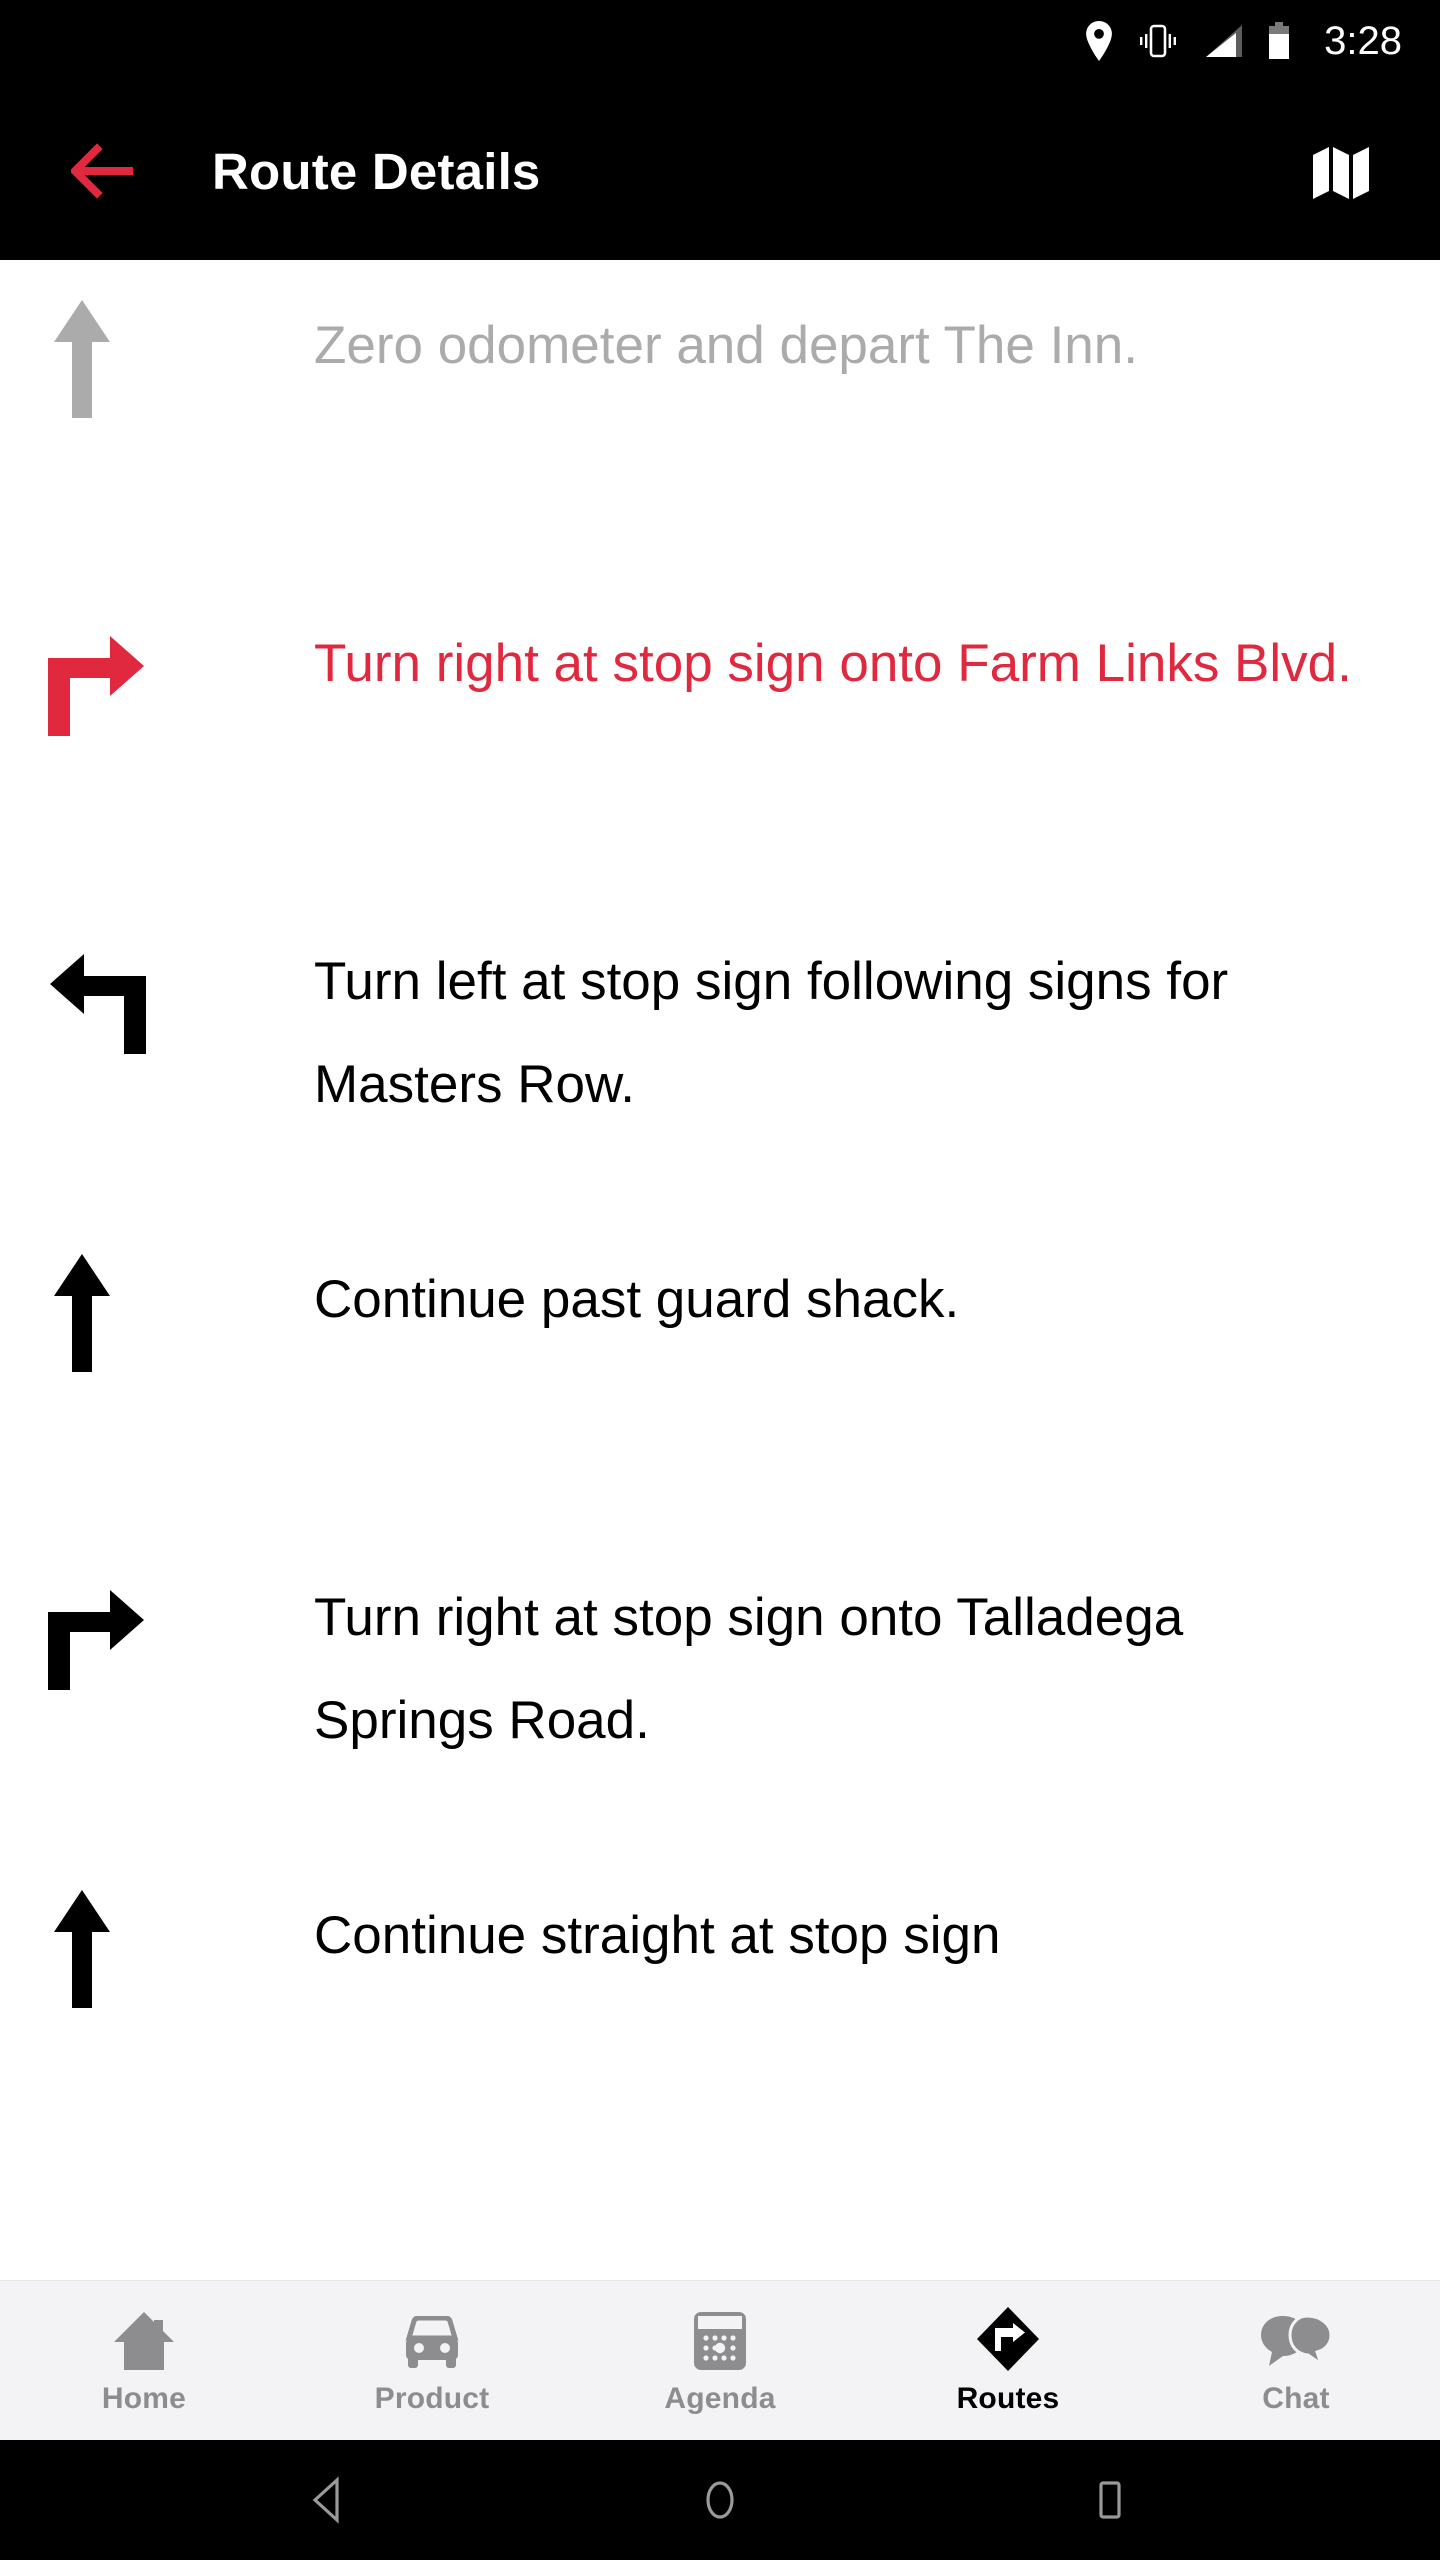  What do you see at coordinates (637, 1299) in the screenshot?
I see `route-step-text: Continue past guard shack.` at bounding box center [637, 1299].